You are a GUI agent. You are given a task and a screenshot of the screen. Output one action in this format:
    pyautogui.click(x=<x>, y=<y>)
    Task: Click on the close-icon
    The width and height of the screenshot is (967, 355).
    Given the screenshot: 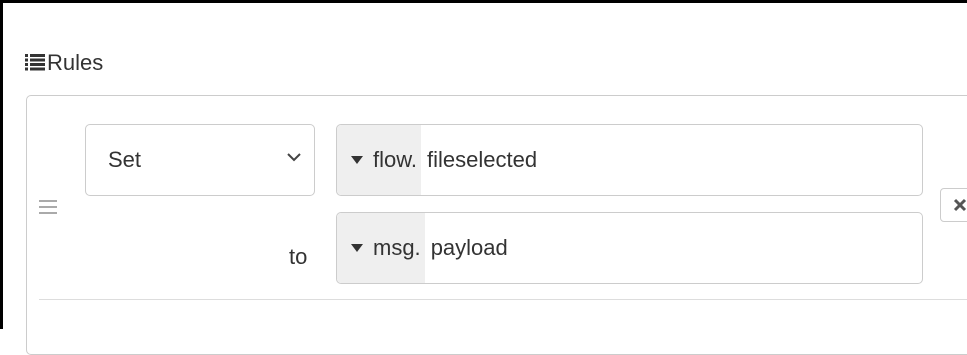 What is the action you would take?
    pyautogui.click(x=960, y=205)
    